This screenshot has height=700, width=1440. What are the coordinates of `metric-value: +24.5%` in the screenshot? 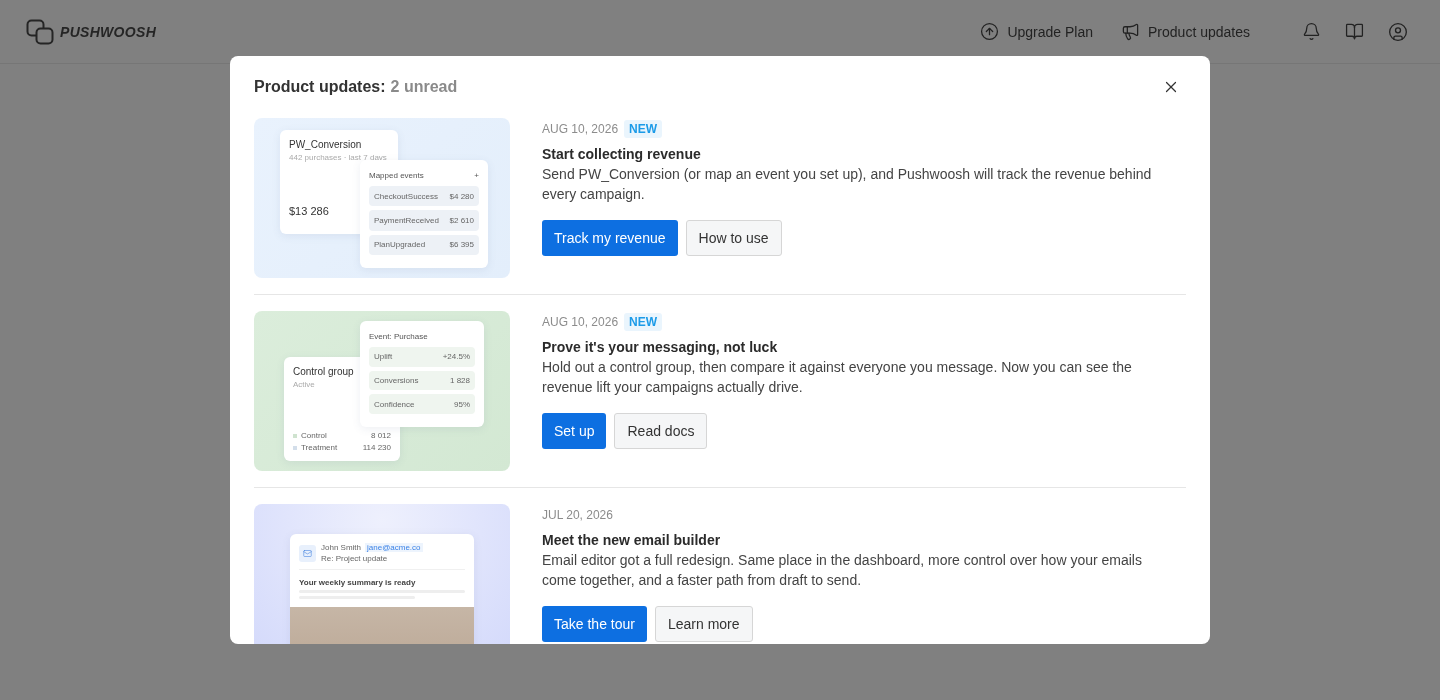 It's located at (456, 357).